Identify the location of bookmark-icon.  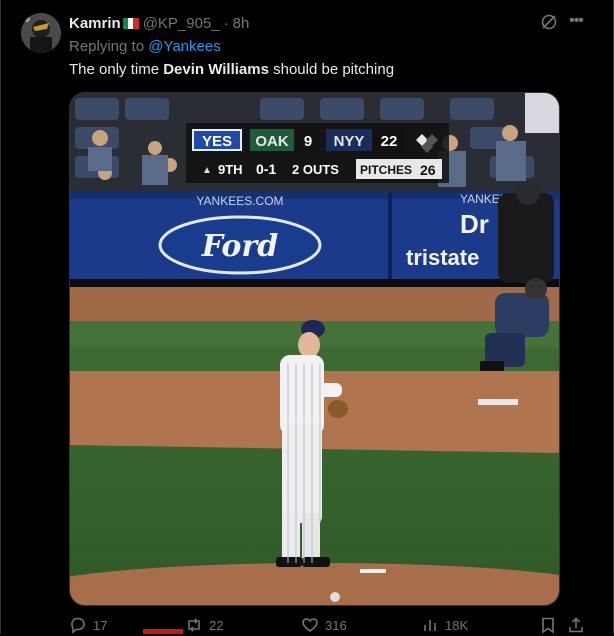
(548, 625).